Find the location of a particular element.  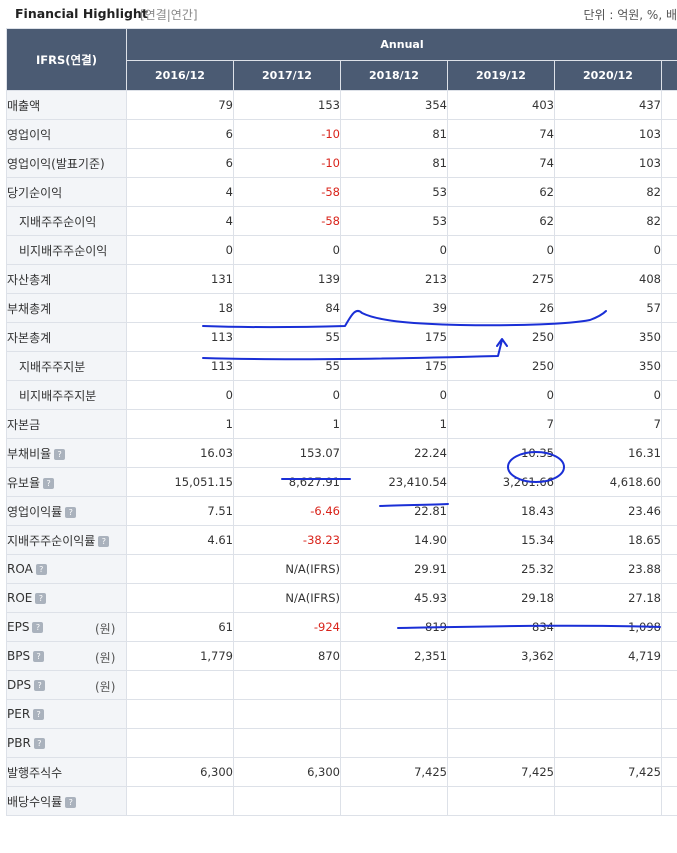

table-row: 매출액 79 153 354 403 437 is located at coordinates (341, 105).